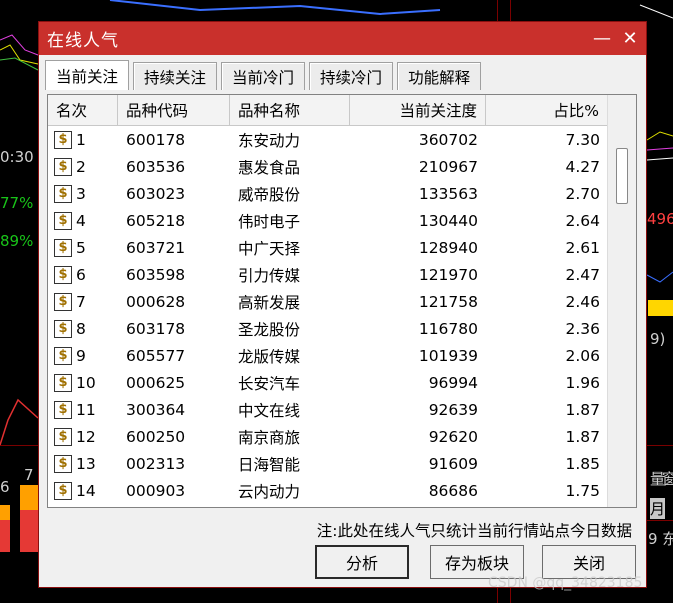  I want to click on vertical-scrollbar, so click(621, 301).